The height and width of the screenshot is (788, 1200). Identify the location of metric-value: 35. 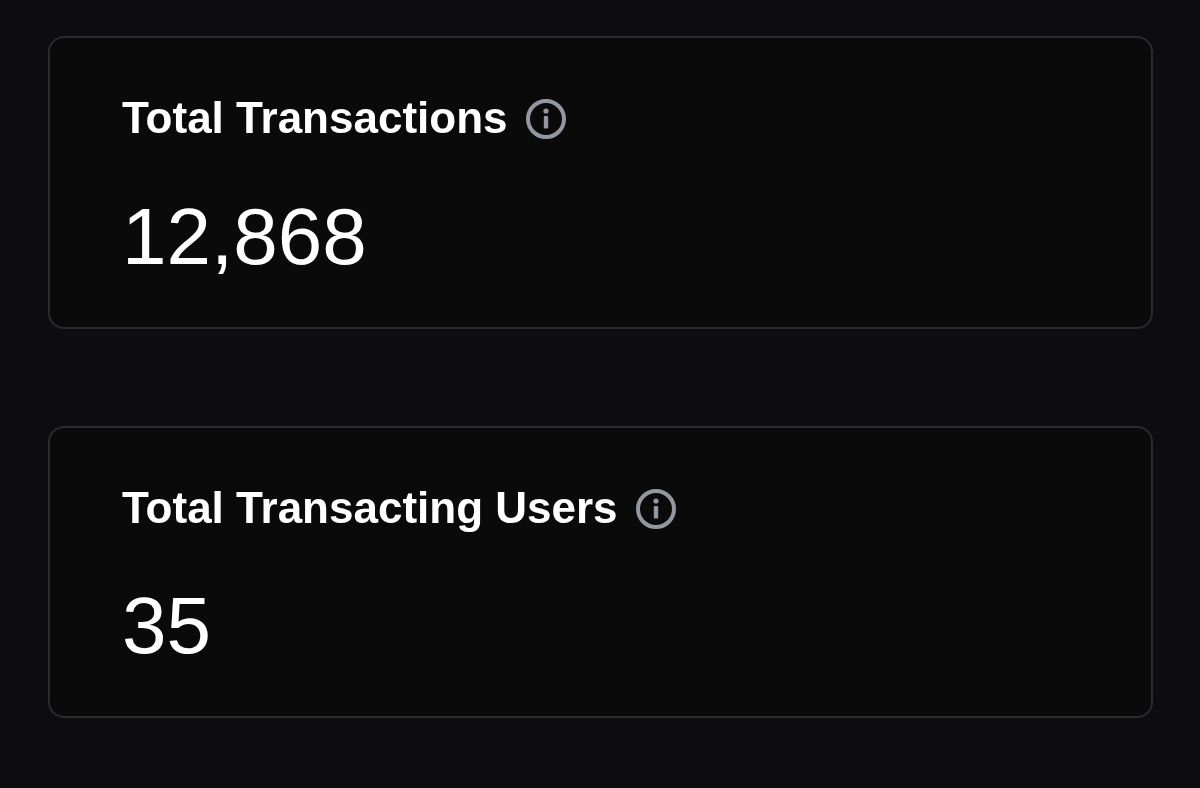
(167, 626).